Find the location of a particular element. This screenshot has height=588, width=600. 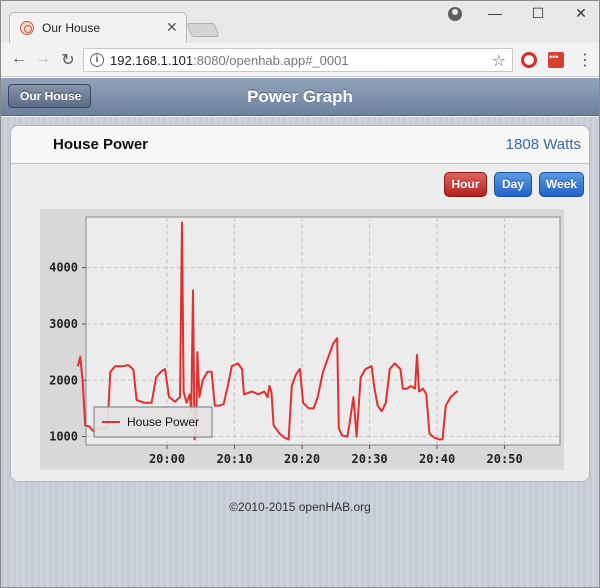

hour-button: Hour is located at coordinates (465, 184).